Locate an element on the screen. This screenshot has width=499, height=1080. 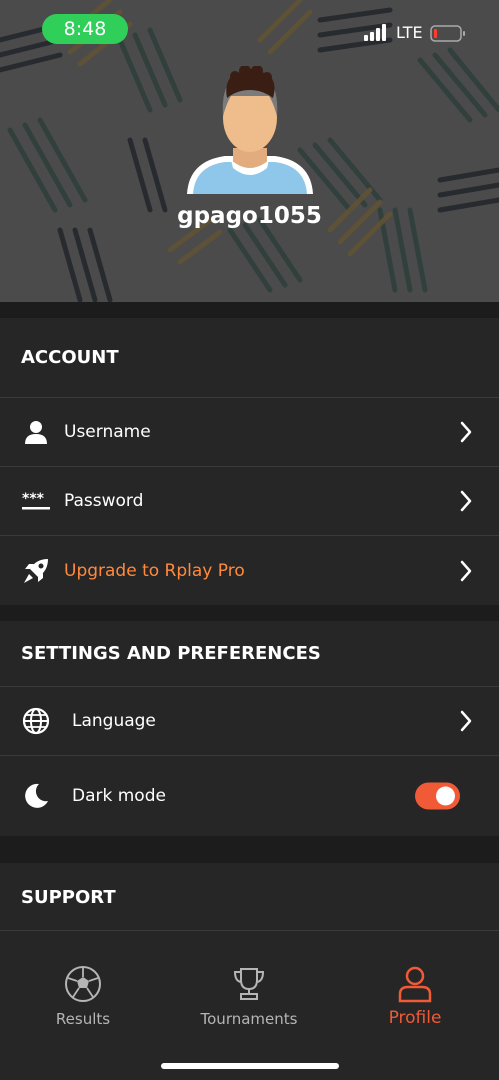
username-row: Username is located at coordinates (249, 432).